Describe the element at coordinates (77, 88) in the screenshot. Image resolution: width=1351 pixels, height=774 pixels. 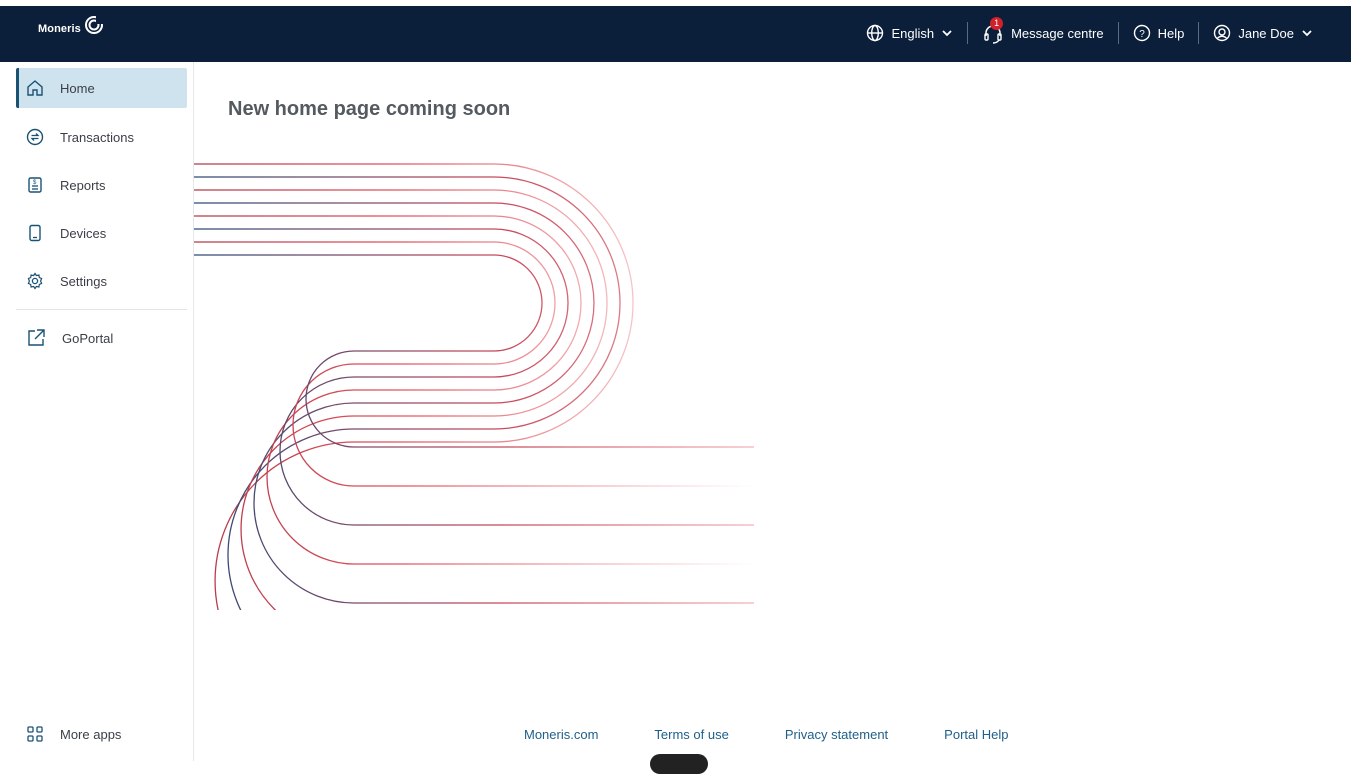
I see `sidebar-item-label: Home` at that location.